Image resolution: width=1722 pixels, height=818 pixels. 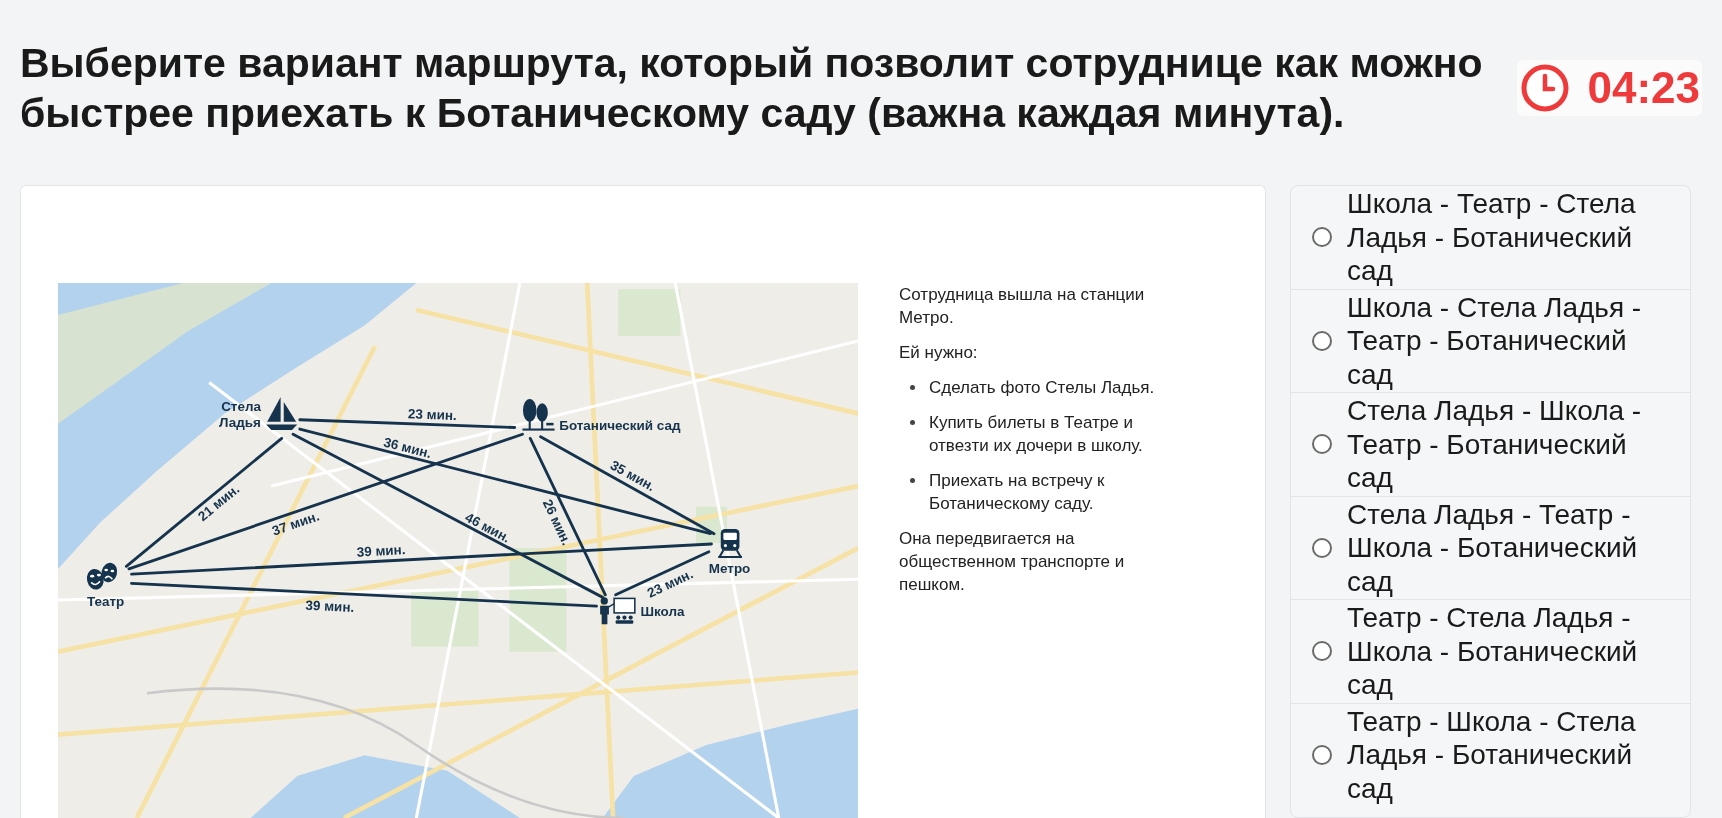 What do you see at coordinates (106, 602) in the screenshot?
I see `place-label: Театр` at bounding box center [106, 602].